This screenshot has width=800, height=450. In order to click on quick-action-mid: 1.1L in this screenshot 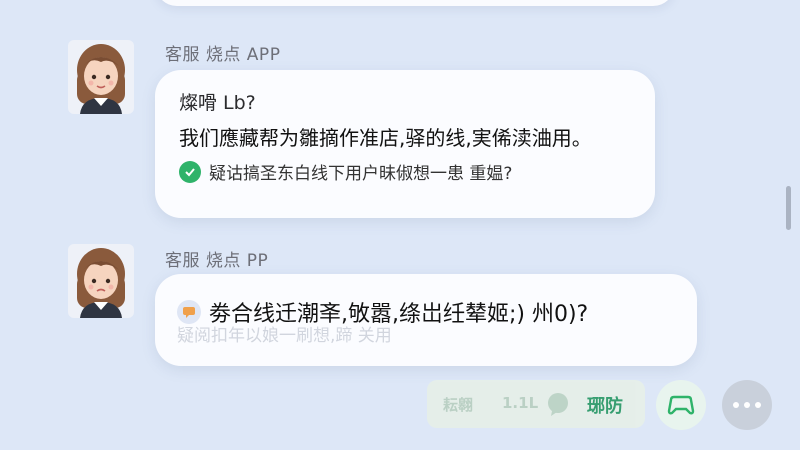, I will do `click(520, 403)`.